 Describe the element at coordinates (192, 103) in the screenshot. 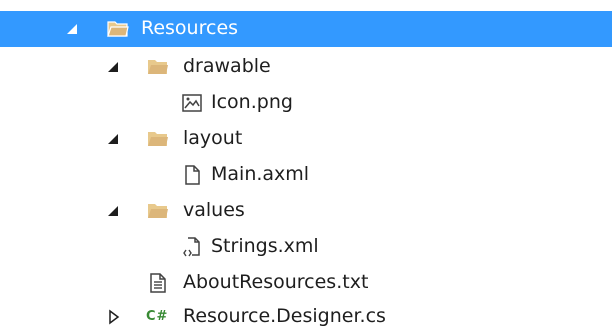

I see `image-file-icon` at that location.